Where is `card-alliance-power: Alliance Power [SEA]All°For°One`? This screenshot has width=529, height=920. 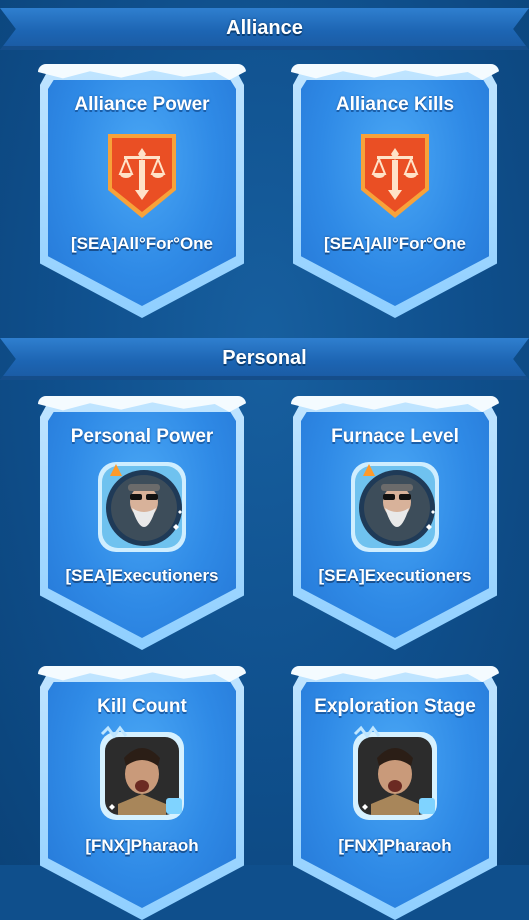 card-alliance-power: Alliance Power [SEA]All°For°One is located at coordinates (142, 191).